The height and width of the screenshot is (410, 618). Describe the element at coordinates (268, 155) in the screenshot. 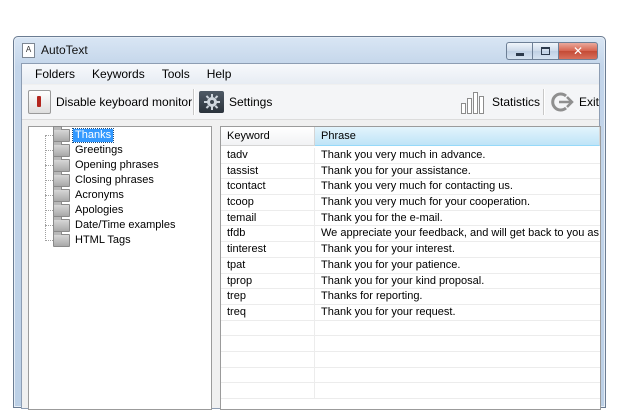

I see `keyword-cell: tadv` at that location.